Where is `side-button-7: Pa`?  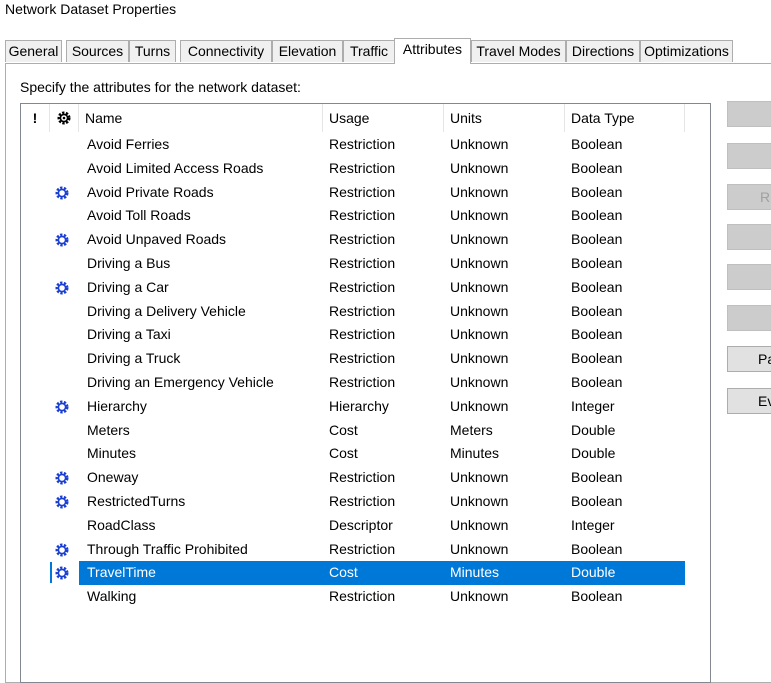 side-button-7: Pa is located at coordinates (749, 359).